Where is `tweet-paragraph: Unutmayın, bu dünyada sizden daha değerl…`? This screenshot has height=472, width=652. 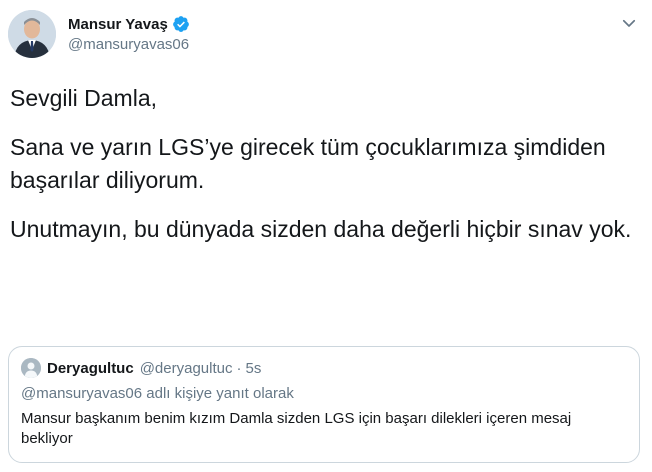 tweet-paragraph: Unutmayın, bu dünyada sizden daha değerl… is located at coordinates (321, 229).